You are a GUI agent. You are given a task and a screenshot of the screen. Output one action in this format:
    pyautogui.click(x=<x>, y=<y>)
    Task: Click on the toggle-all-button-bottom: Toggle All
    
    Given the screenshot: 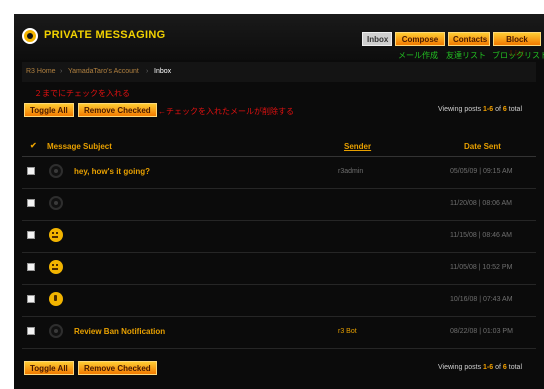 What is the action you would take?
    pyautogui.click(x=49, y=368)
    